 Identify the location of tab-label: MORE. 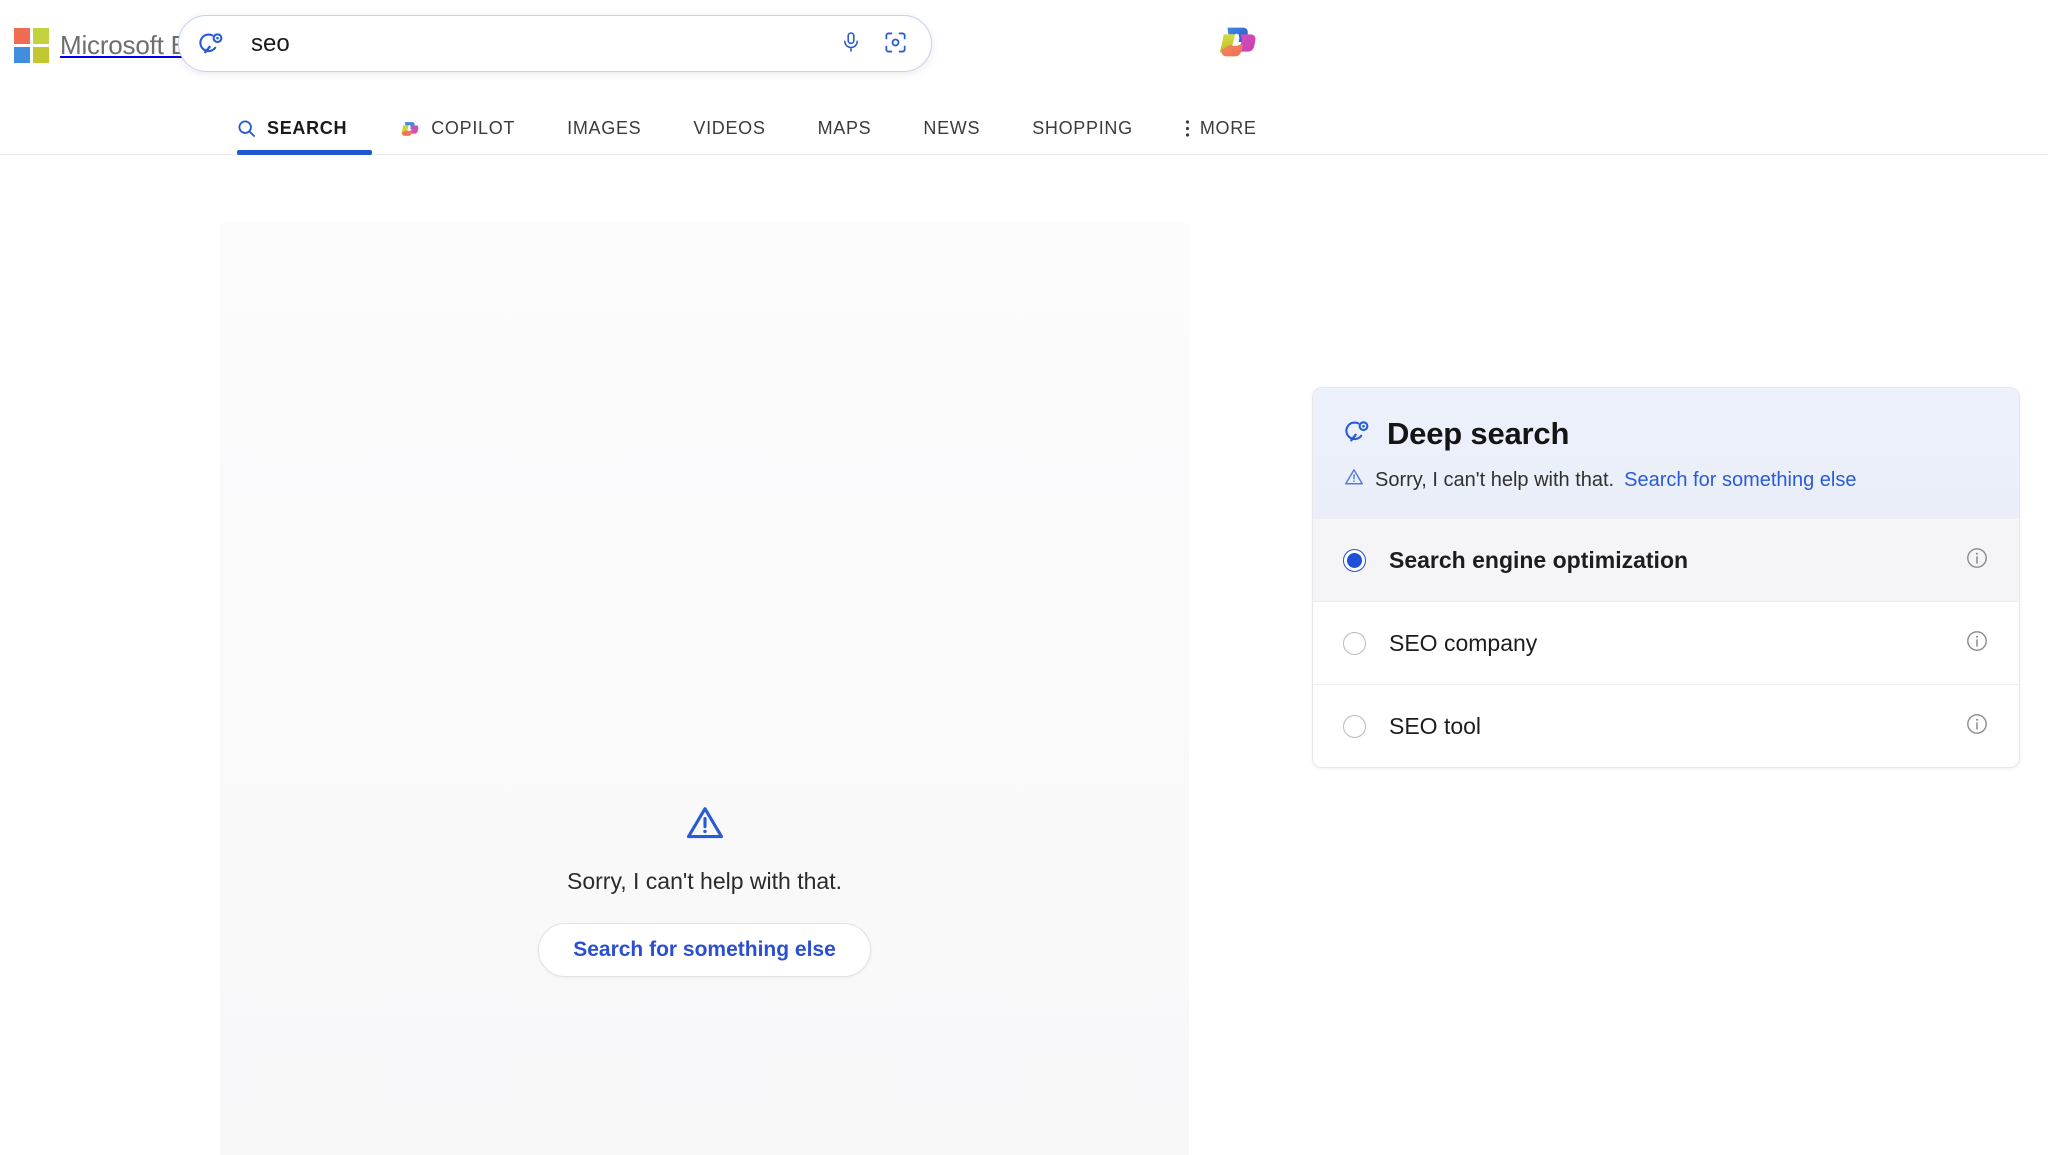
(1228, 128).